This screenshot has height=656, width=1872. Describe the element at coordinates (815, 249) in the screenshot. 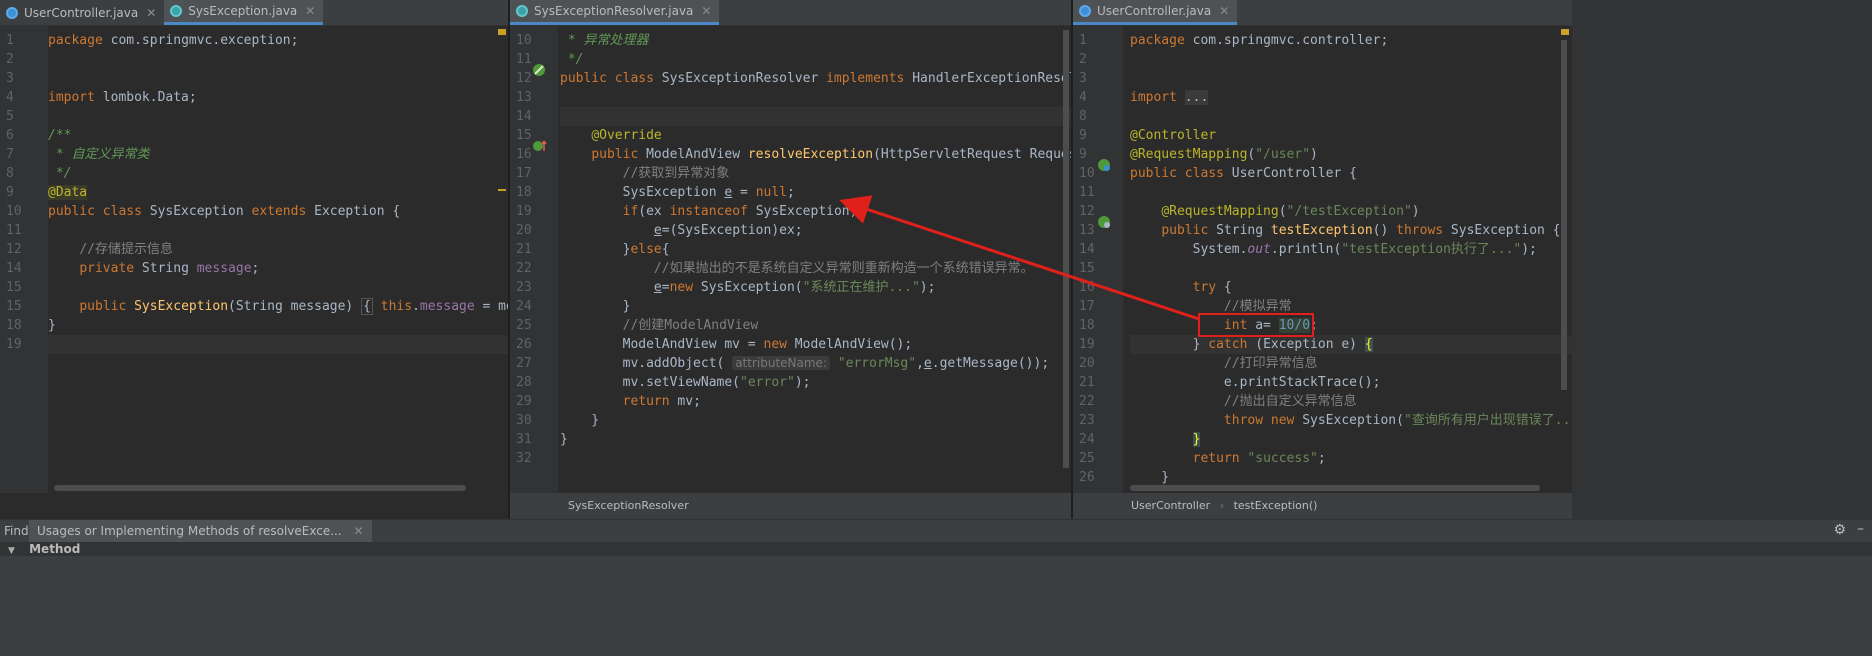

I see `code-line: }else{` at that location.